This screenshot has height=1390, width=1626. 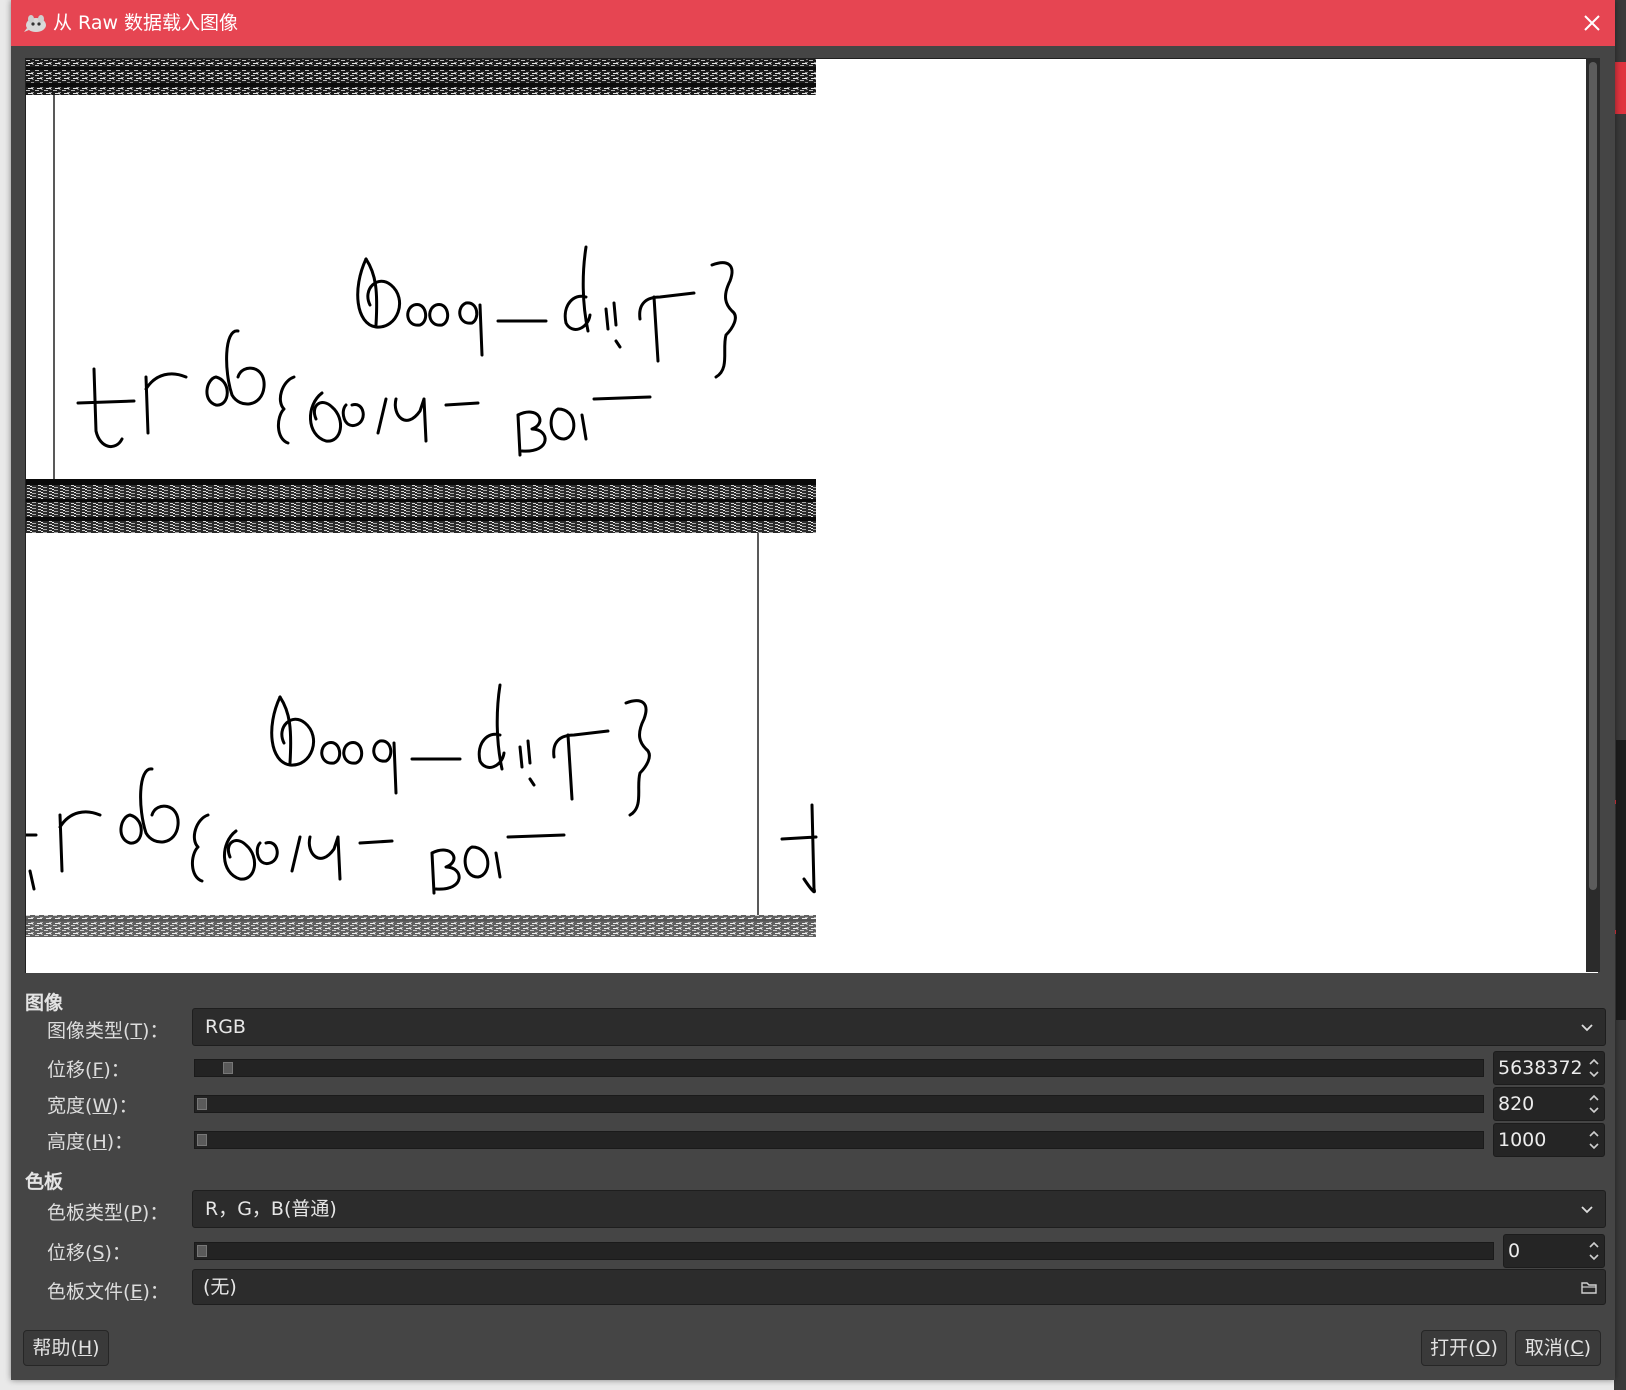 What do you see at coordinates (108, 1292) in the screenshot?
I see `palette-file-label: 色板文件(E)：` at bounding box center [108, 1292].